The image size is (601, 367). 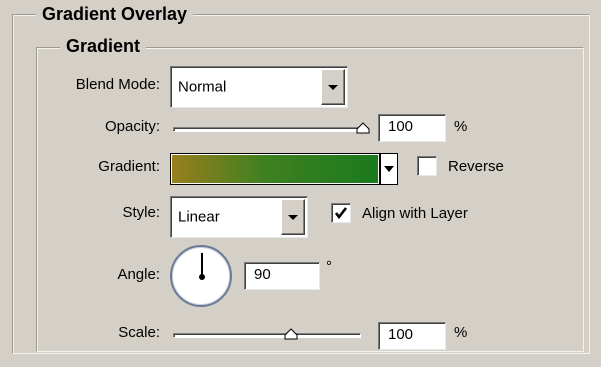 I want to click on style-select: Linear, so click(x=239, y=217).